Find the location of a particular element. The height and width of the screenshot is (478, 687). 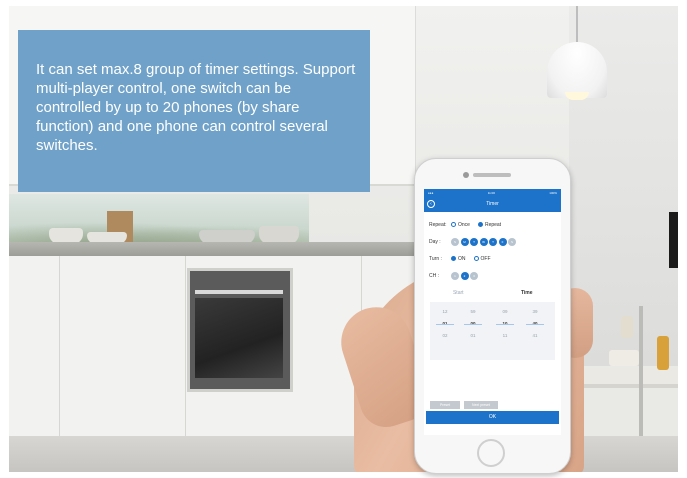

channel-chip: 2 is located at coordinates (464, 275).